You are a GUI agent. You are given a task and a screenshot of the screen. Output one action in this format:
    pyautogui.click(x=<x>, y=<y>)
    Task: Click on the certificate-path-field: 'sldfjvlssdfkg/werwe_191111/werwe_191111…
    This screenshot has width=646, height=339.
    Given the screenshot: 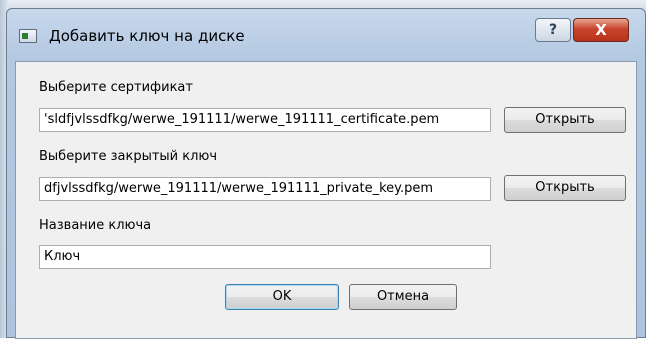 What is the action you would take?
    pyautogui.click(x=265, y=120)
    